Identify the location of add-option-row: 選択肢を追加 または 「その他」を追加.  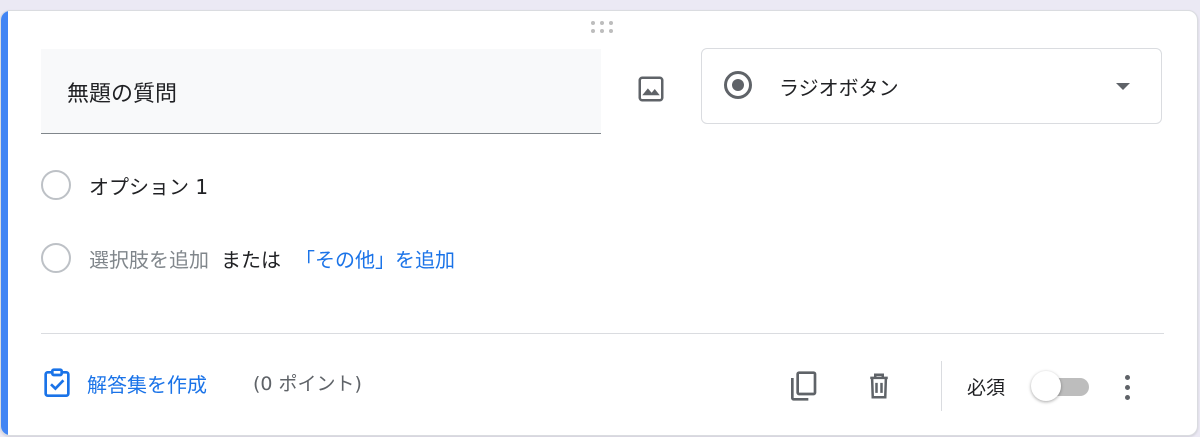
(248, 258).